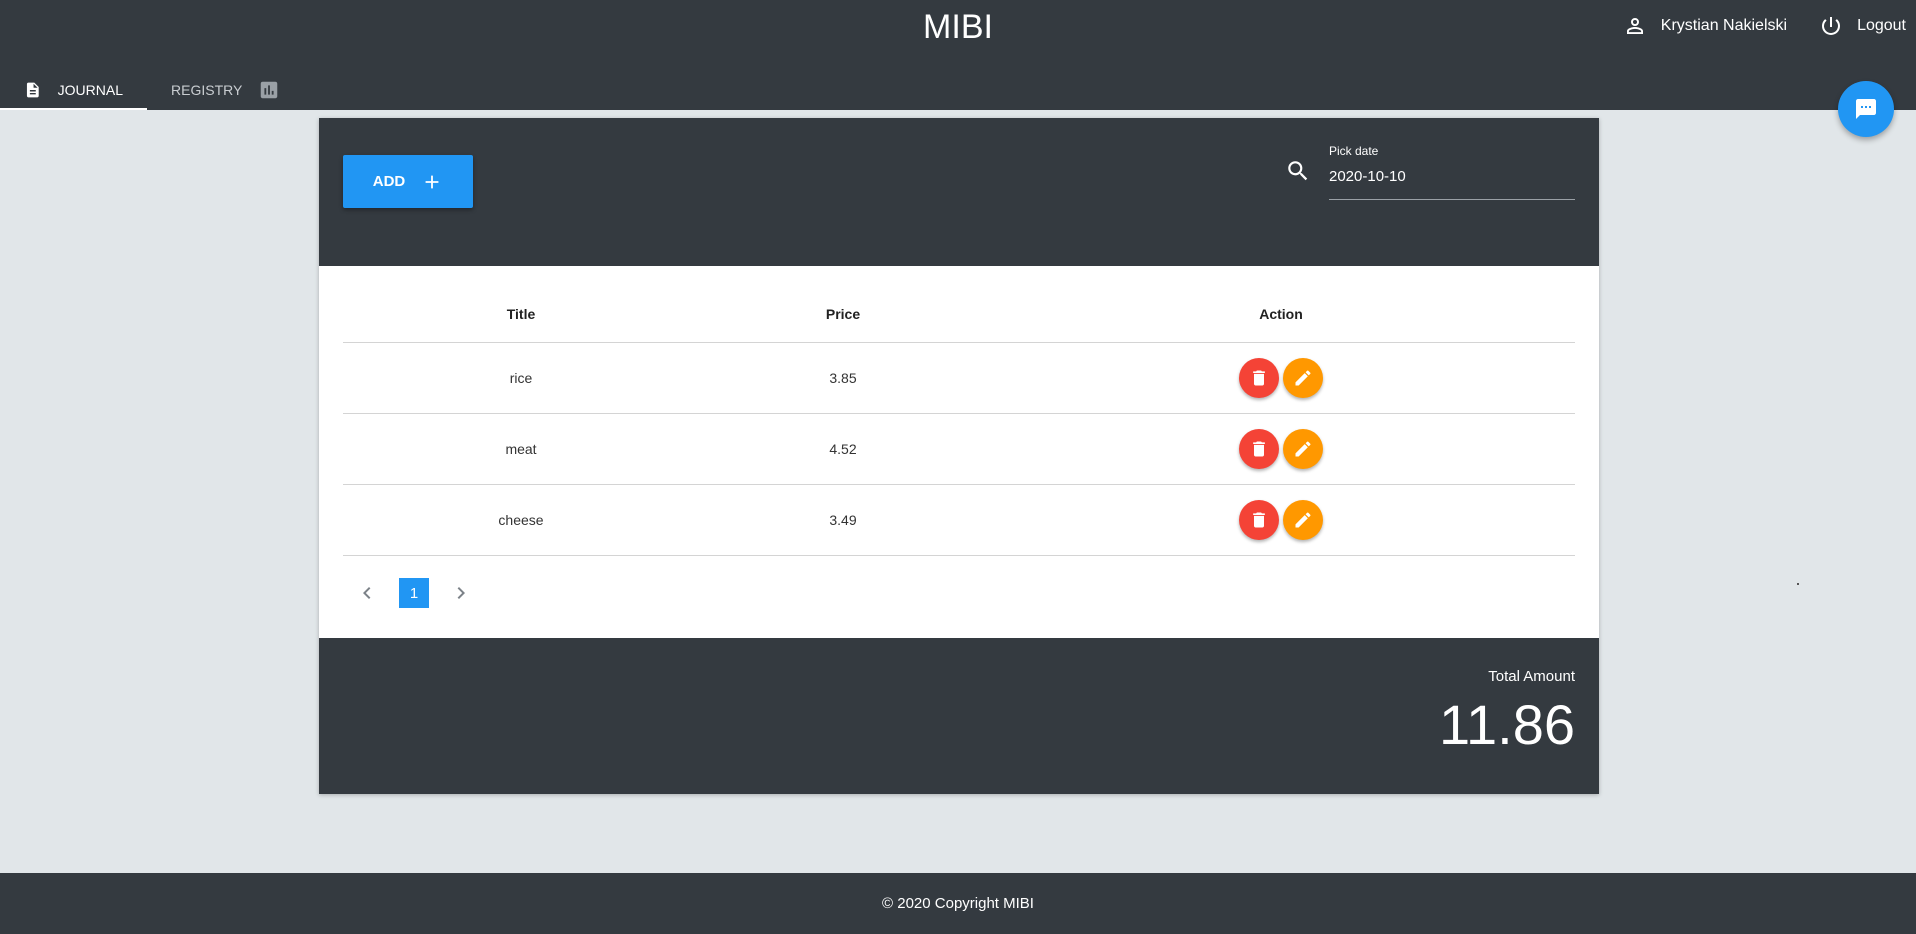  What do you see at coordinates (959, 716) in the screenshot?
I see `total-panel: Total Amount 11.86` at bounding box center [959, 716].